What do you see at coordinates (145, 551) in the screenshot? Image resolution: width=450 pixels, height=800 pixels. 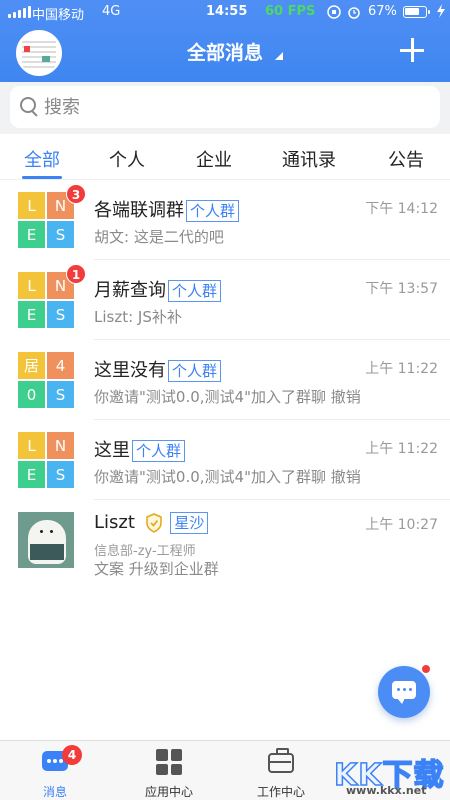 I see `department-label: 信息部-zy-工程师` at bounding box center [145, 551].